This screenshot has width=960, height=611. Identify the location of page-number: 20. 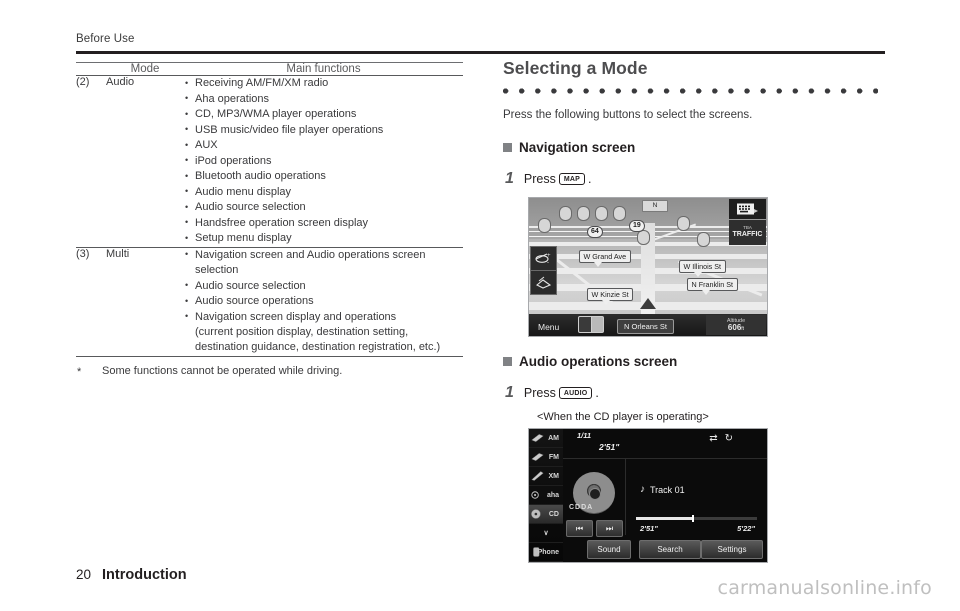
(84, 574).